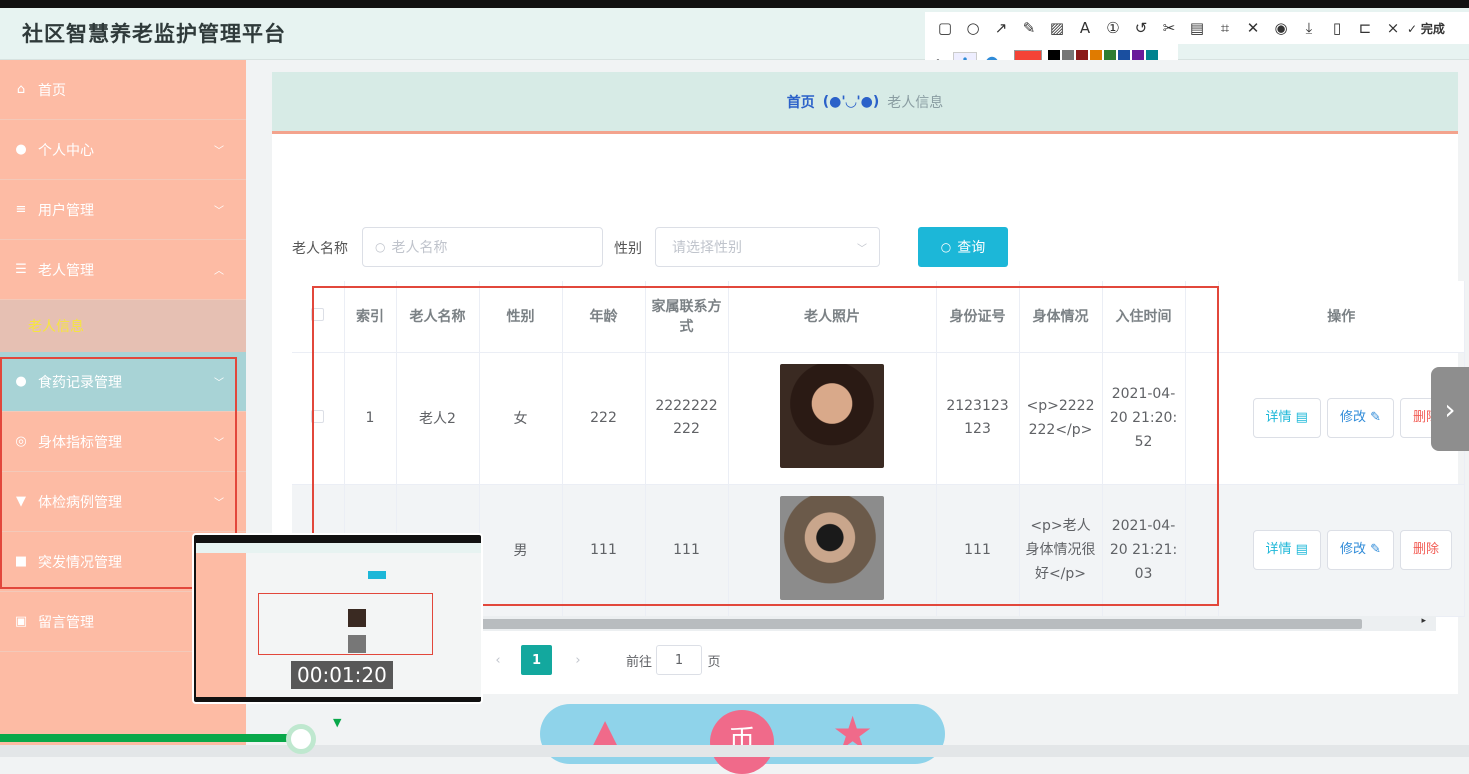 The height and width of the screenshot is (774, 1469). What do you see at coordinates (536, 660) in the screenshot?
I see `page-1-button: 1` at bounding box center [536, 660].